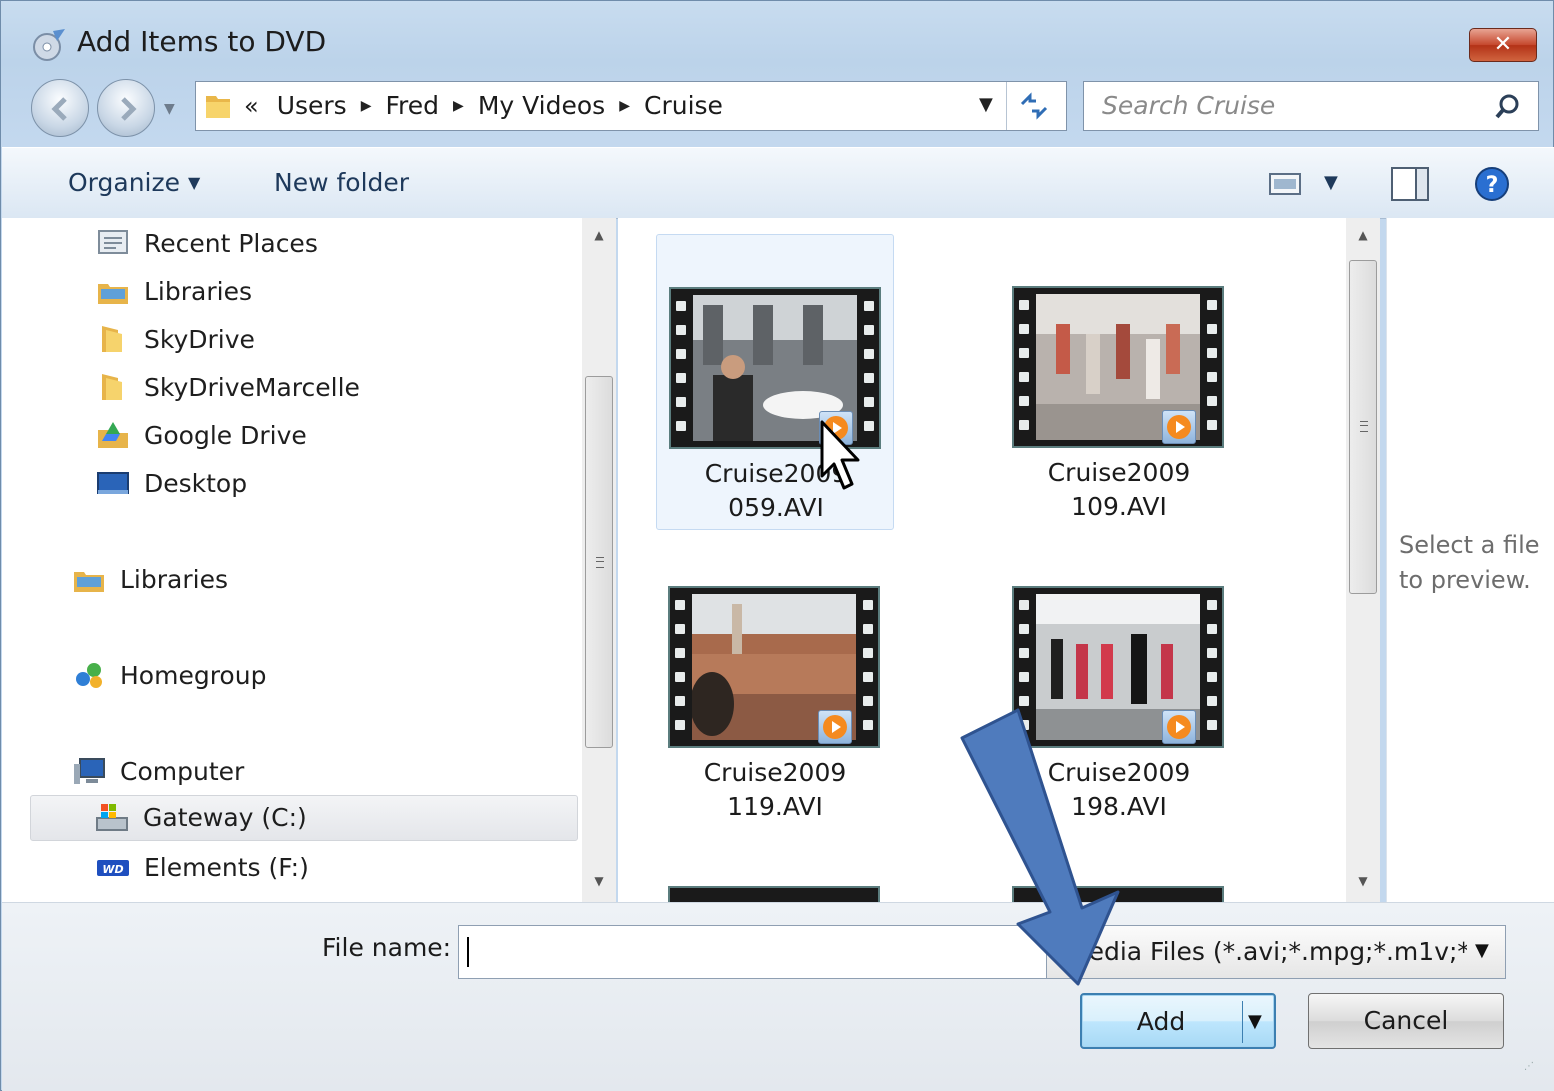 This screenshot has height=1091, width=1554. Describe the element at coordinates (1255, 1022) in the screenshot. I see `add-options-dropdown-icon: ▼` at that location.